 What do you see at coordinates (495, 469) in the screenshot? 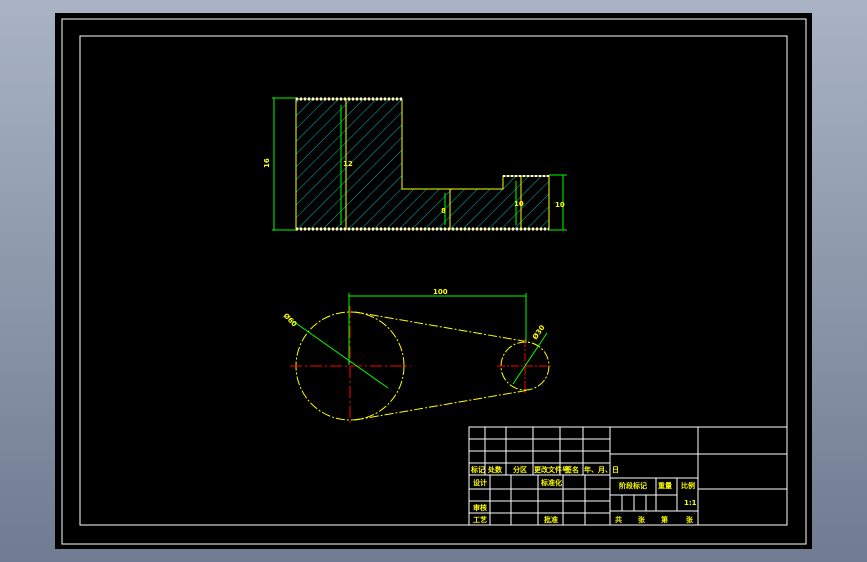
I see `tb-count: 处数` at bounding box center [495, 469].